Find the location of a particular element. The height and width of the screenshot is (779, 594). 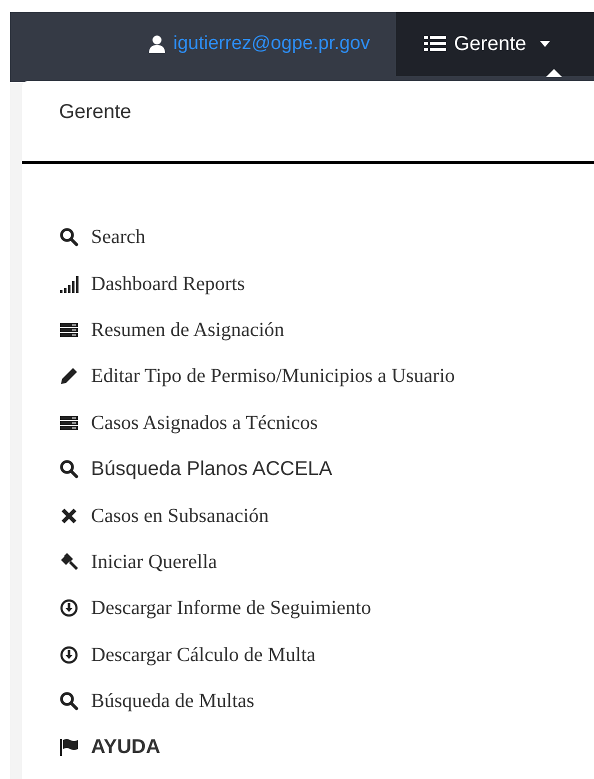

menu-item: Resumen de Asignación is located at coordinates (308, 330).